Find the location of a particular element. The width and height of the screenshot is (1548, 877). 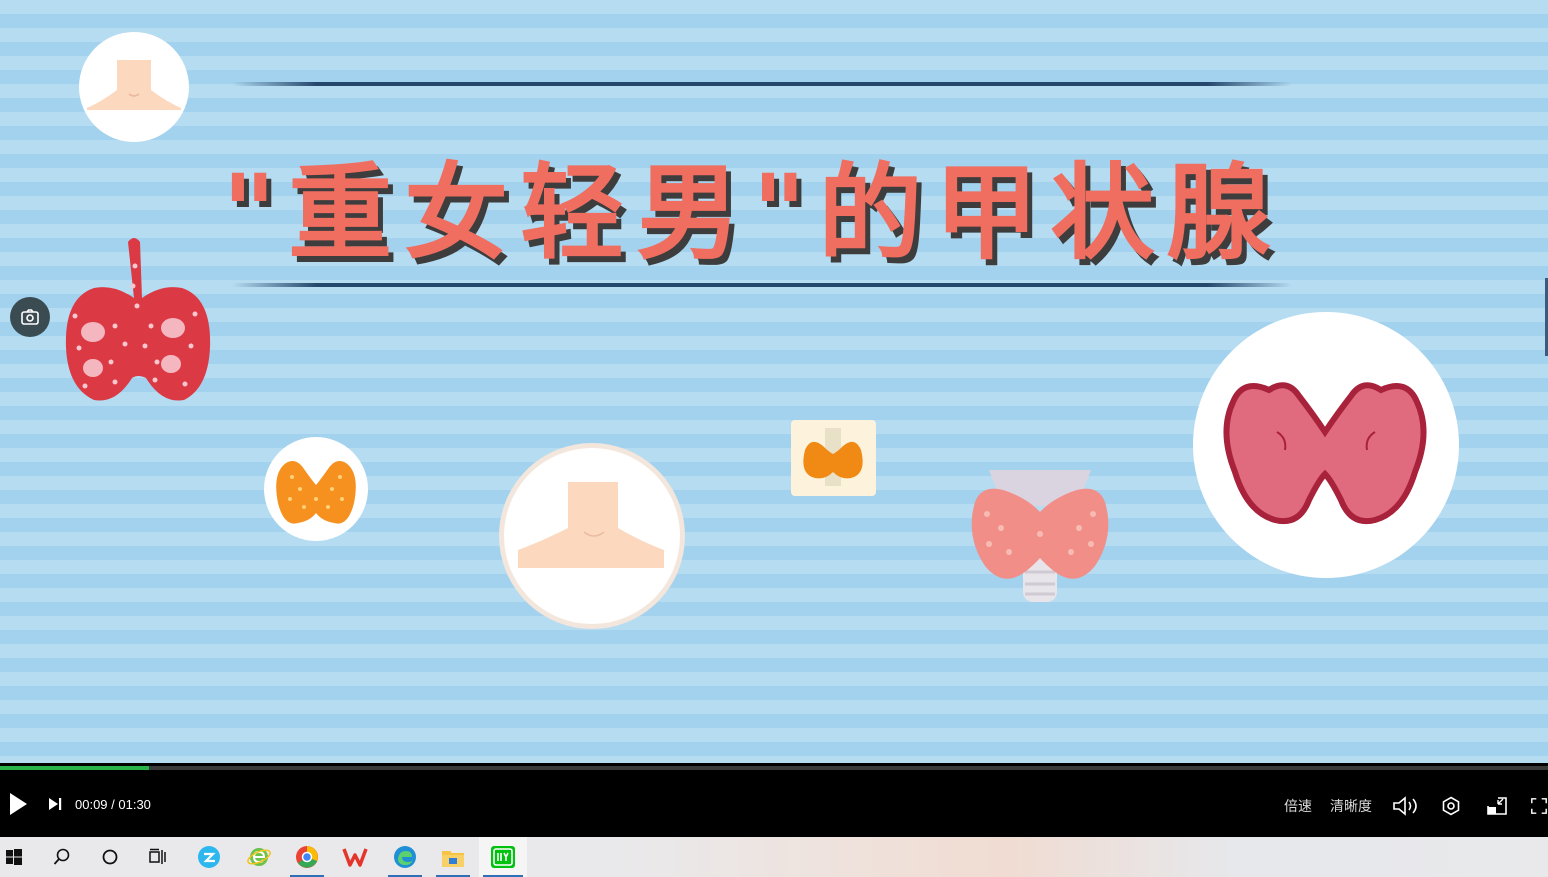

large-thyroid-circle is located at coordinates (1326, 445).